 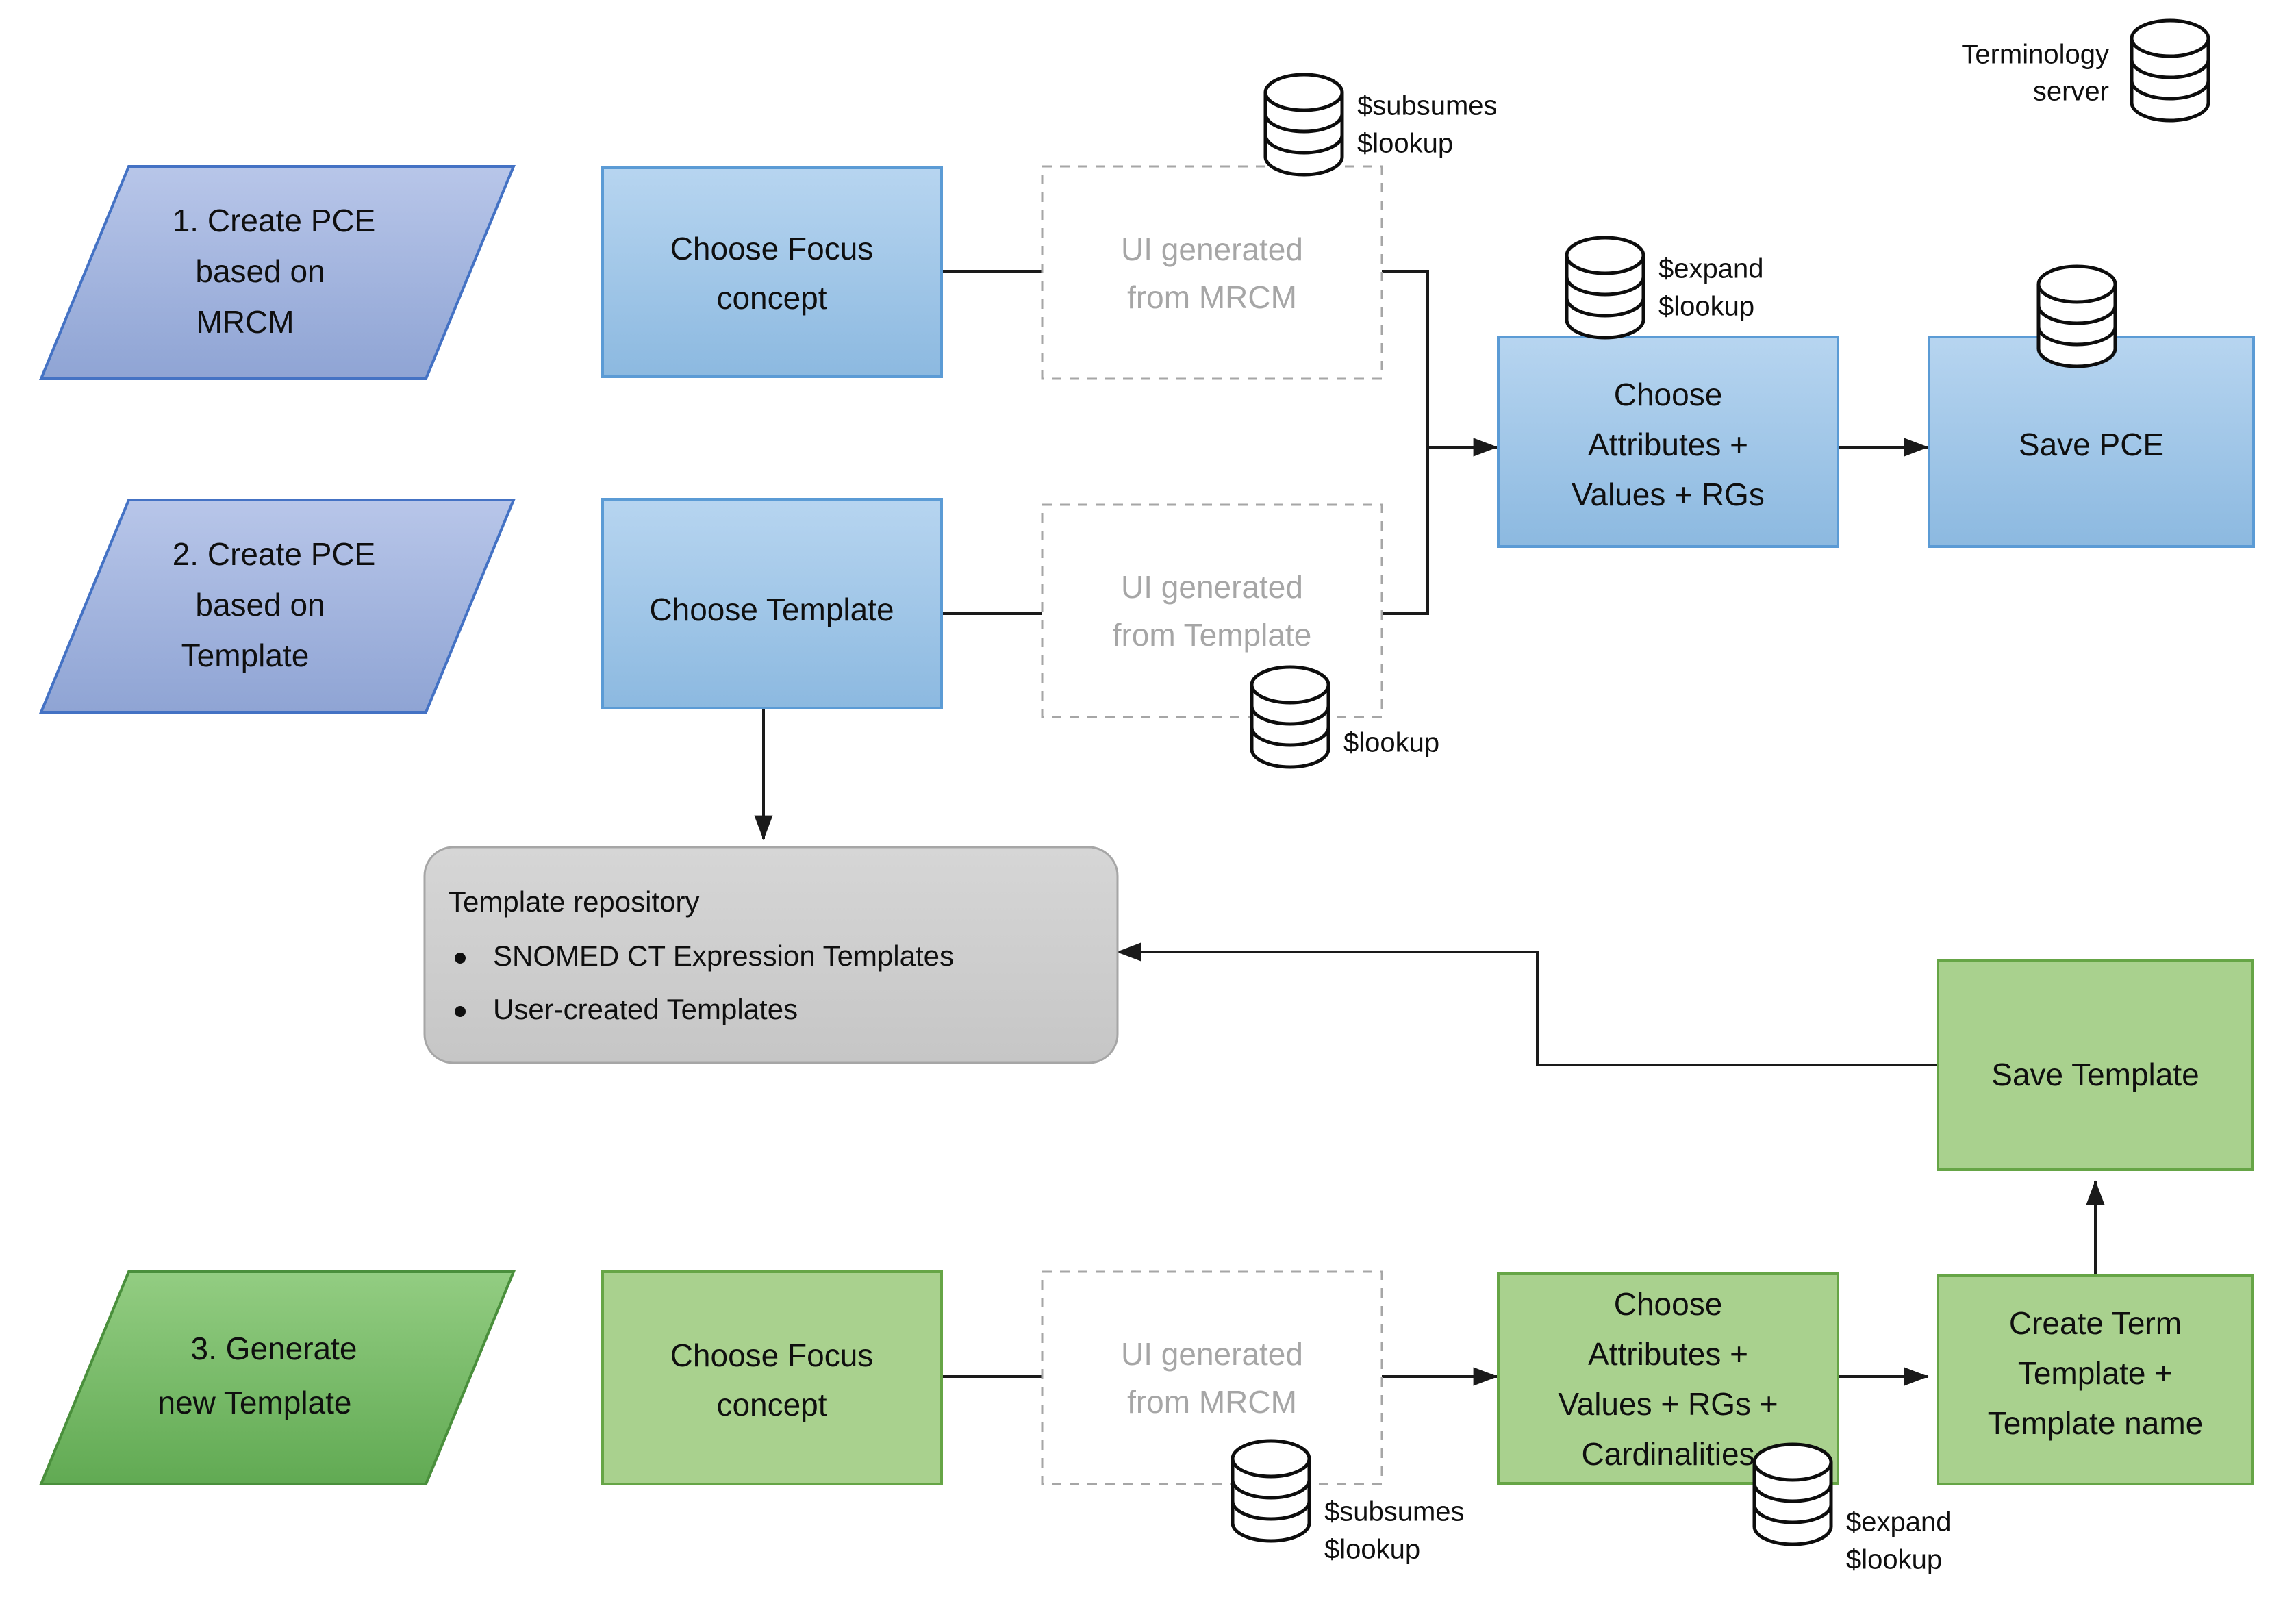 What do you see at coordinates (1394, 1512) in the screenshot?
I see `db-subsumes-lookup-bottom-label-line-1: $subsumes` at bounding box center [1394, 1512].